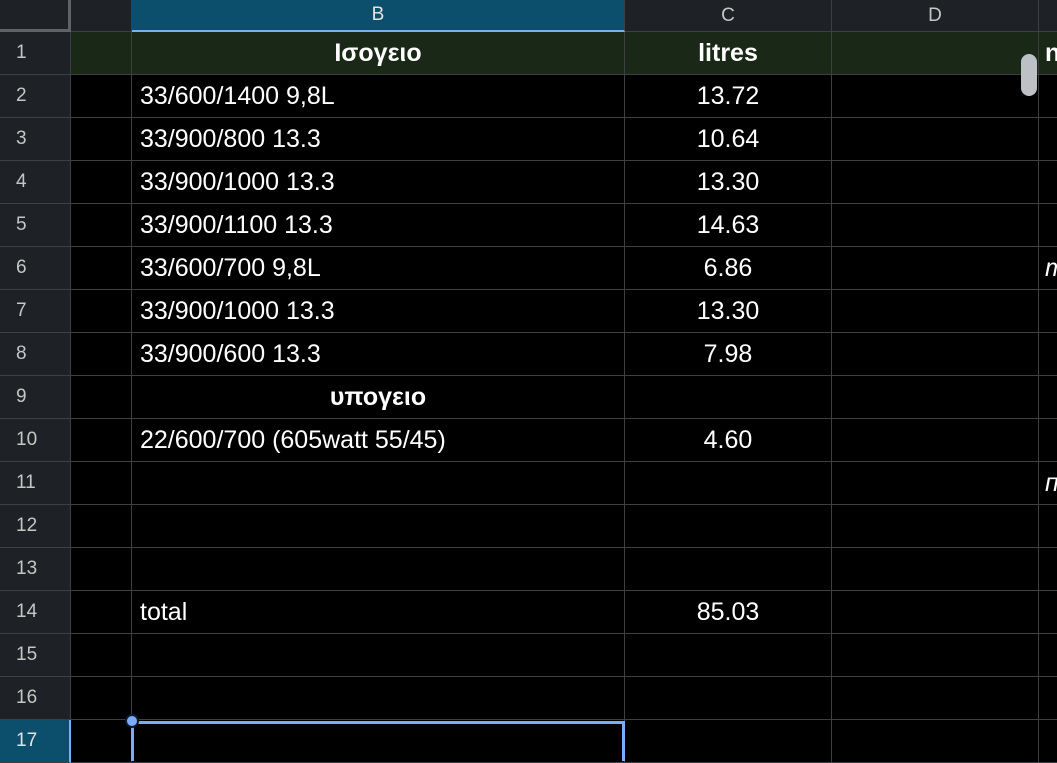  I want to click on column-header-b: B, so click(378, 16).